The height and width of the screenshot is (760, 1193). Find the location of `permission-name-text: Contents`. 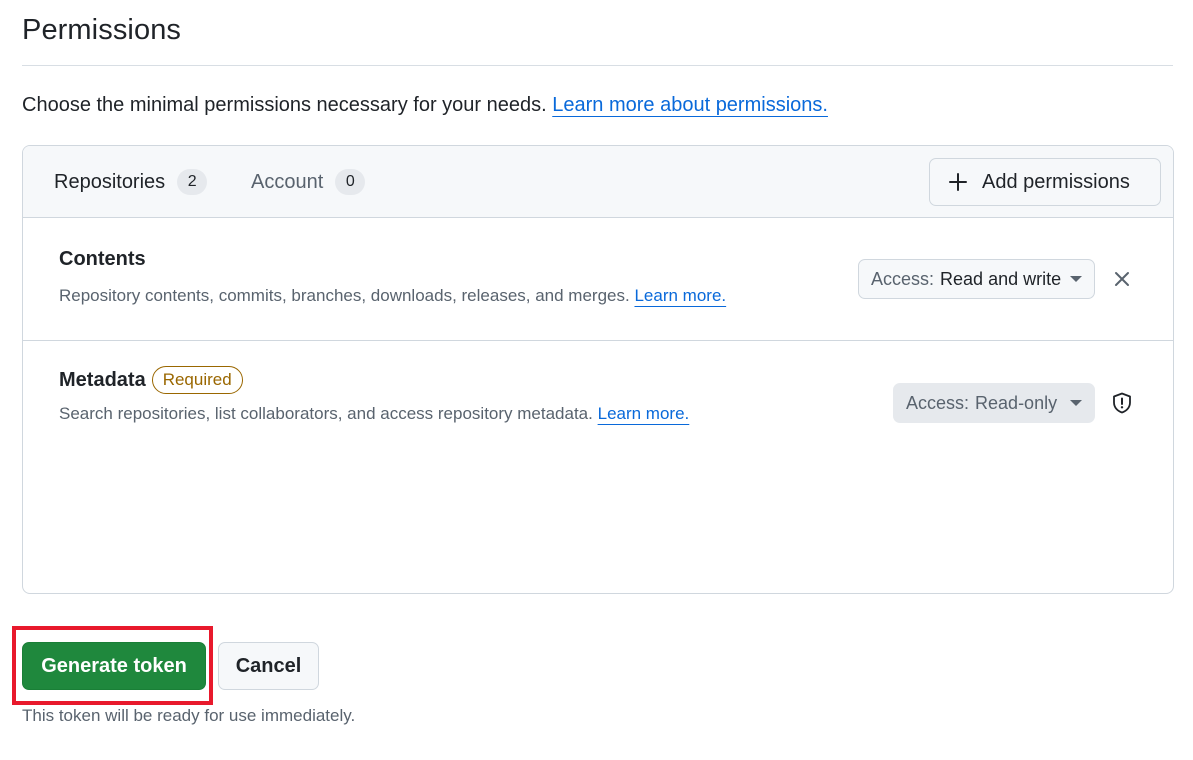

permission-name-text: Contents is located at coordinates (102, 259).